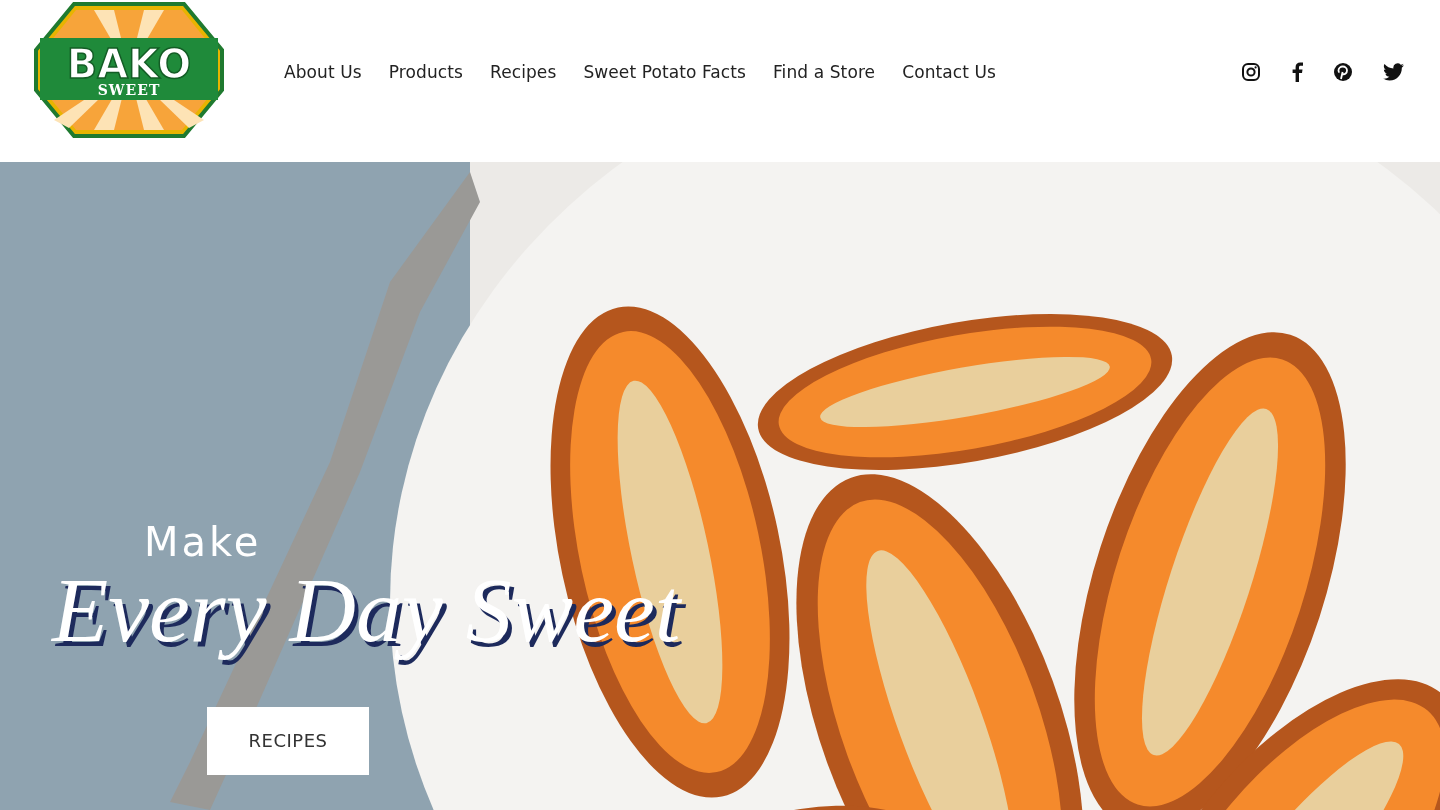 Image resolution: width=1440 pixels, height=810 pixels. I want to click on nav-link: Find a Store, so click(824, 72).